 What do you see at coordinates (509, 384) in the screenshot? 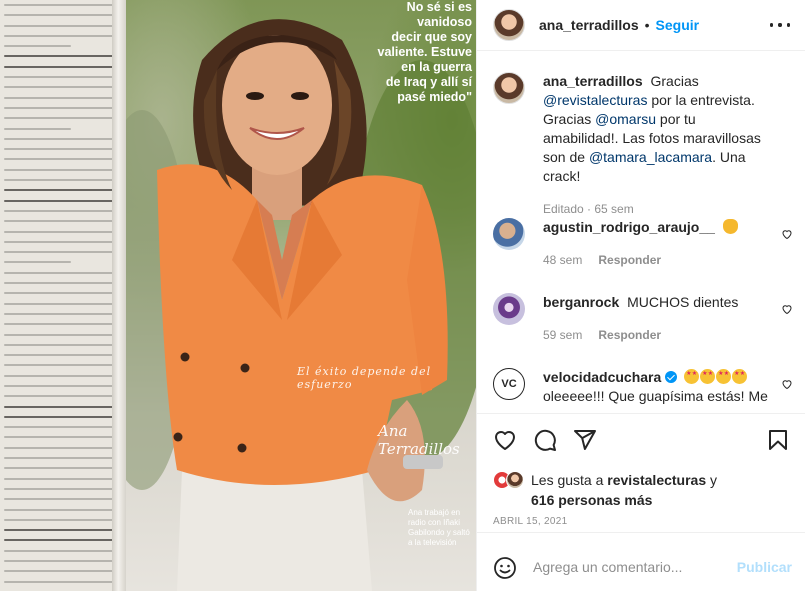
I see `commenter-avatar: VC` at bounding box center [509, 384].